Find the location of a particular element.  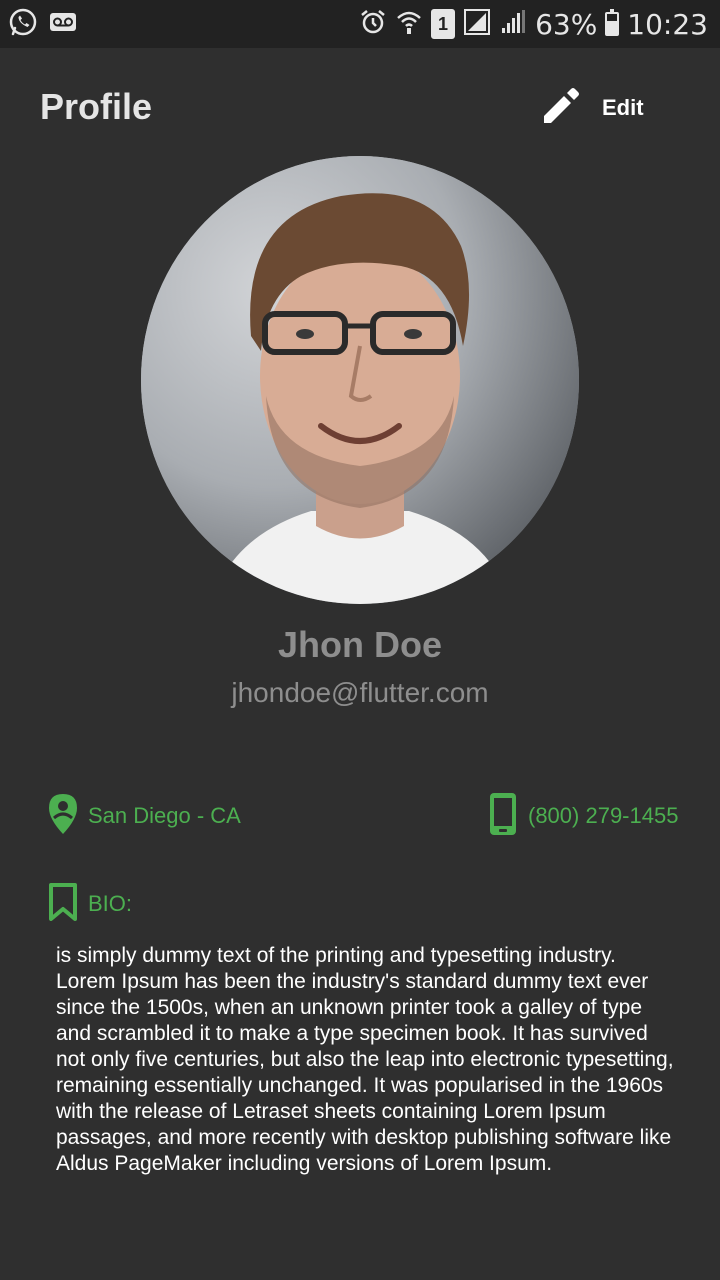

edit-button: Edit is located at coordinates (592, 108).